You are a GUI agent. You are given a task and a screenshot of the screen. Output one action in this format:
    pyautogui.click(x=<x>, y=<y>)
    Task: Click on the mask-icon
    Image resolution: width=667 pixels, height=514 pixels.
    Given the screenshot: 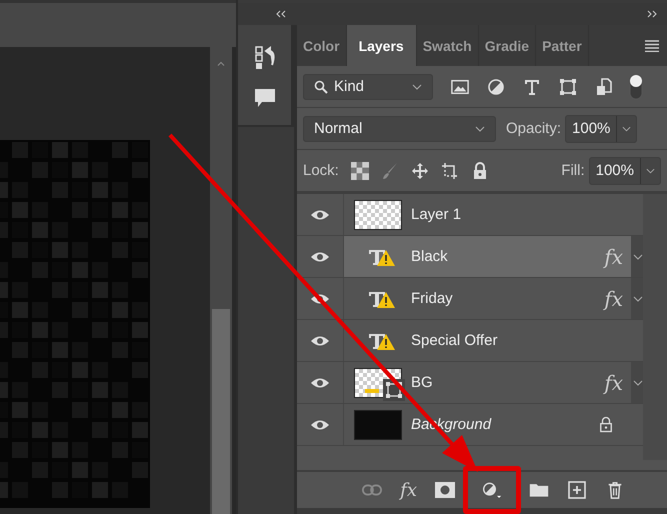 What is the action you would take?
    pyautogui.click(x=445, y=490)
    